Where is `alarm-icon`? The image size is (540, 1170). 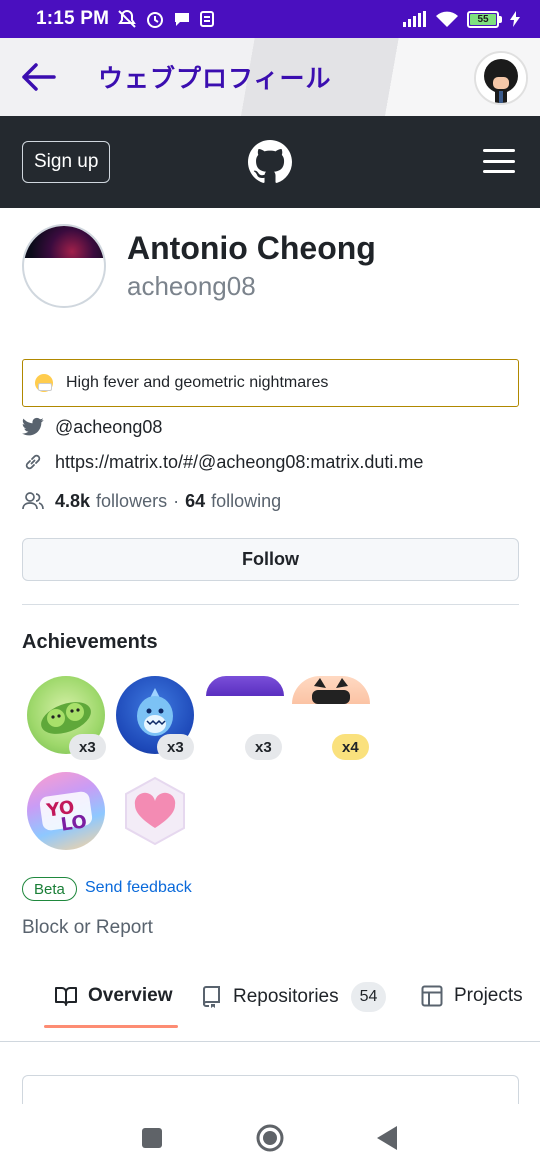
alarm-icon is located at coordinates (155, 20).